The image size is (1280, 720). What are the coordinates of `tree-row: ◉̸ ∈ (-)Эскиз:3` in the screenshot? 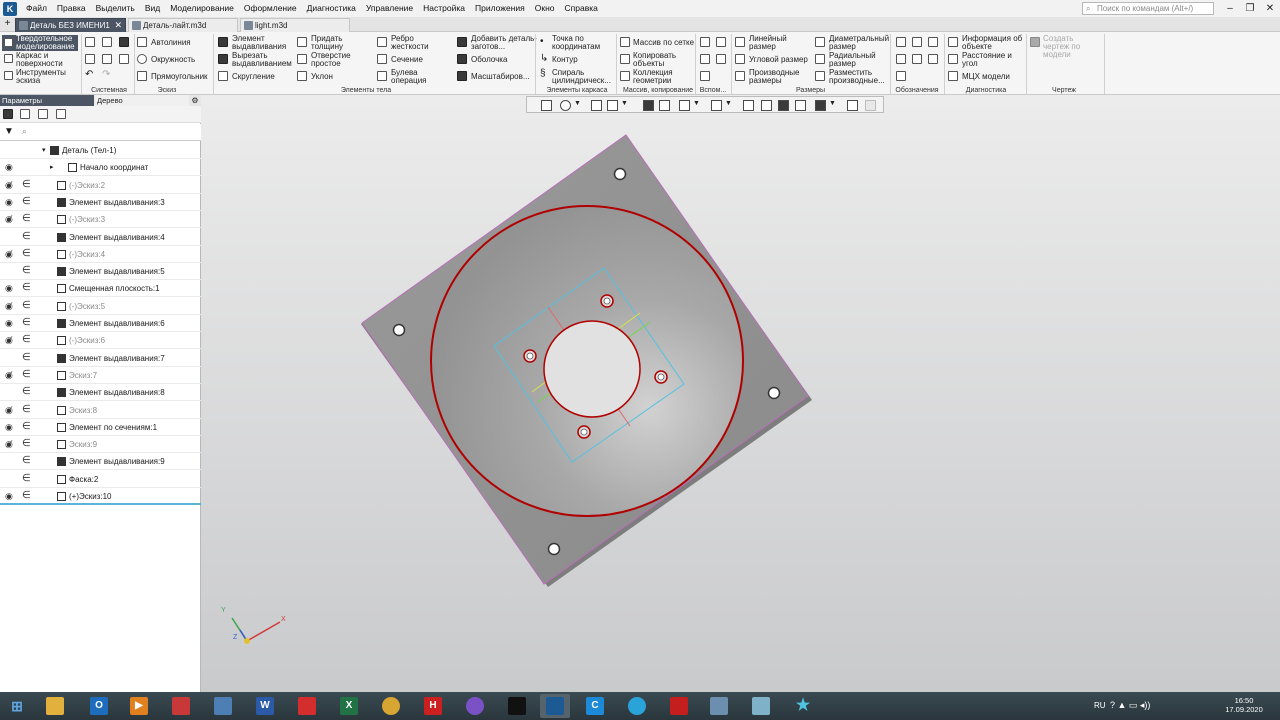 It's located at (100, 220).